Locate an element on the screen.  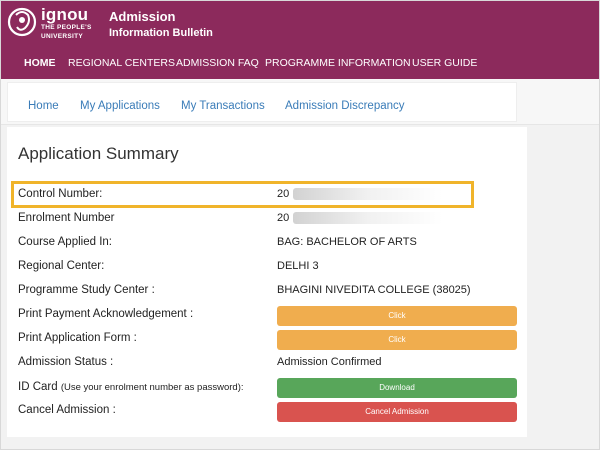
course-value: BAG: BACHELOR OF ARTS is located at coordinates (347, 242).